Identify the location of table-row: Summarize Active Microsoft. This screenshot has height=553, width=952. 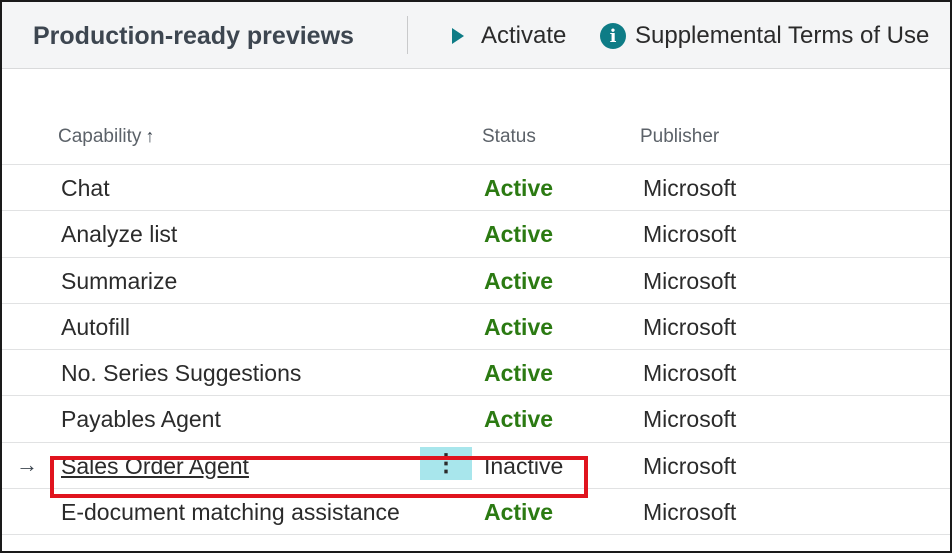
(476, 281).